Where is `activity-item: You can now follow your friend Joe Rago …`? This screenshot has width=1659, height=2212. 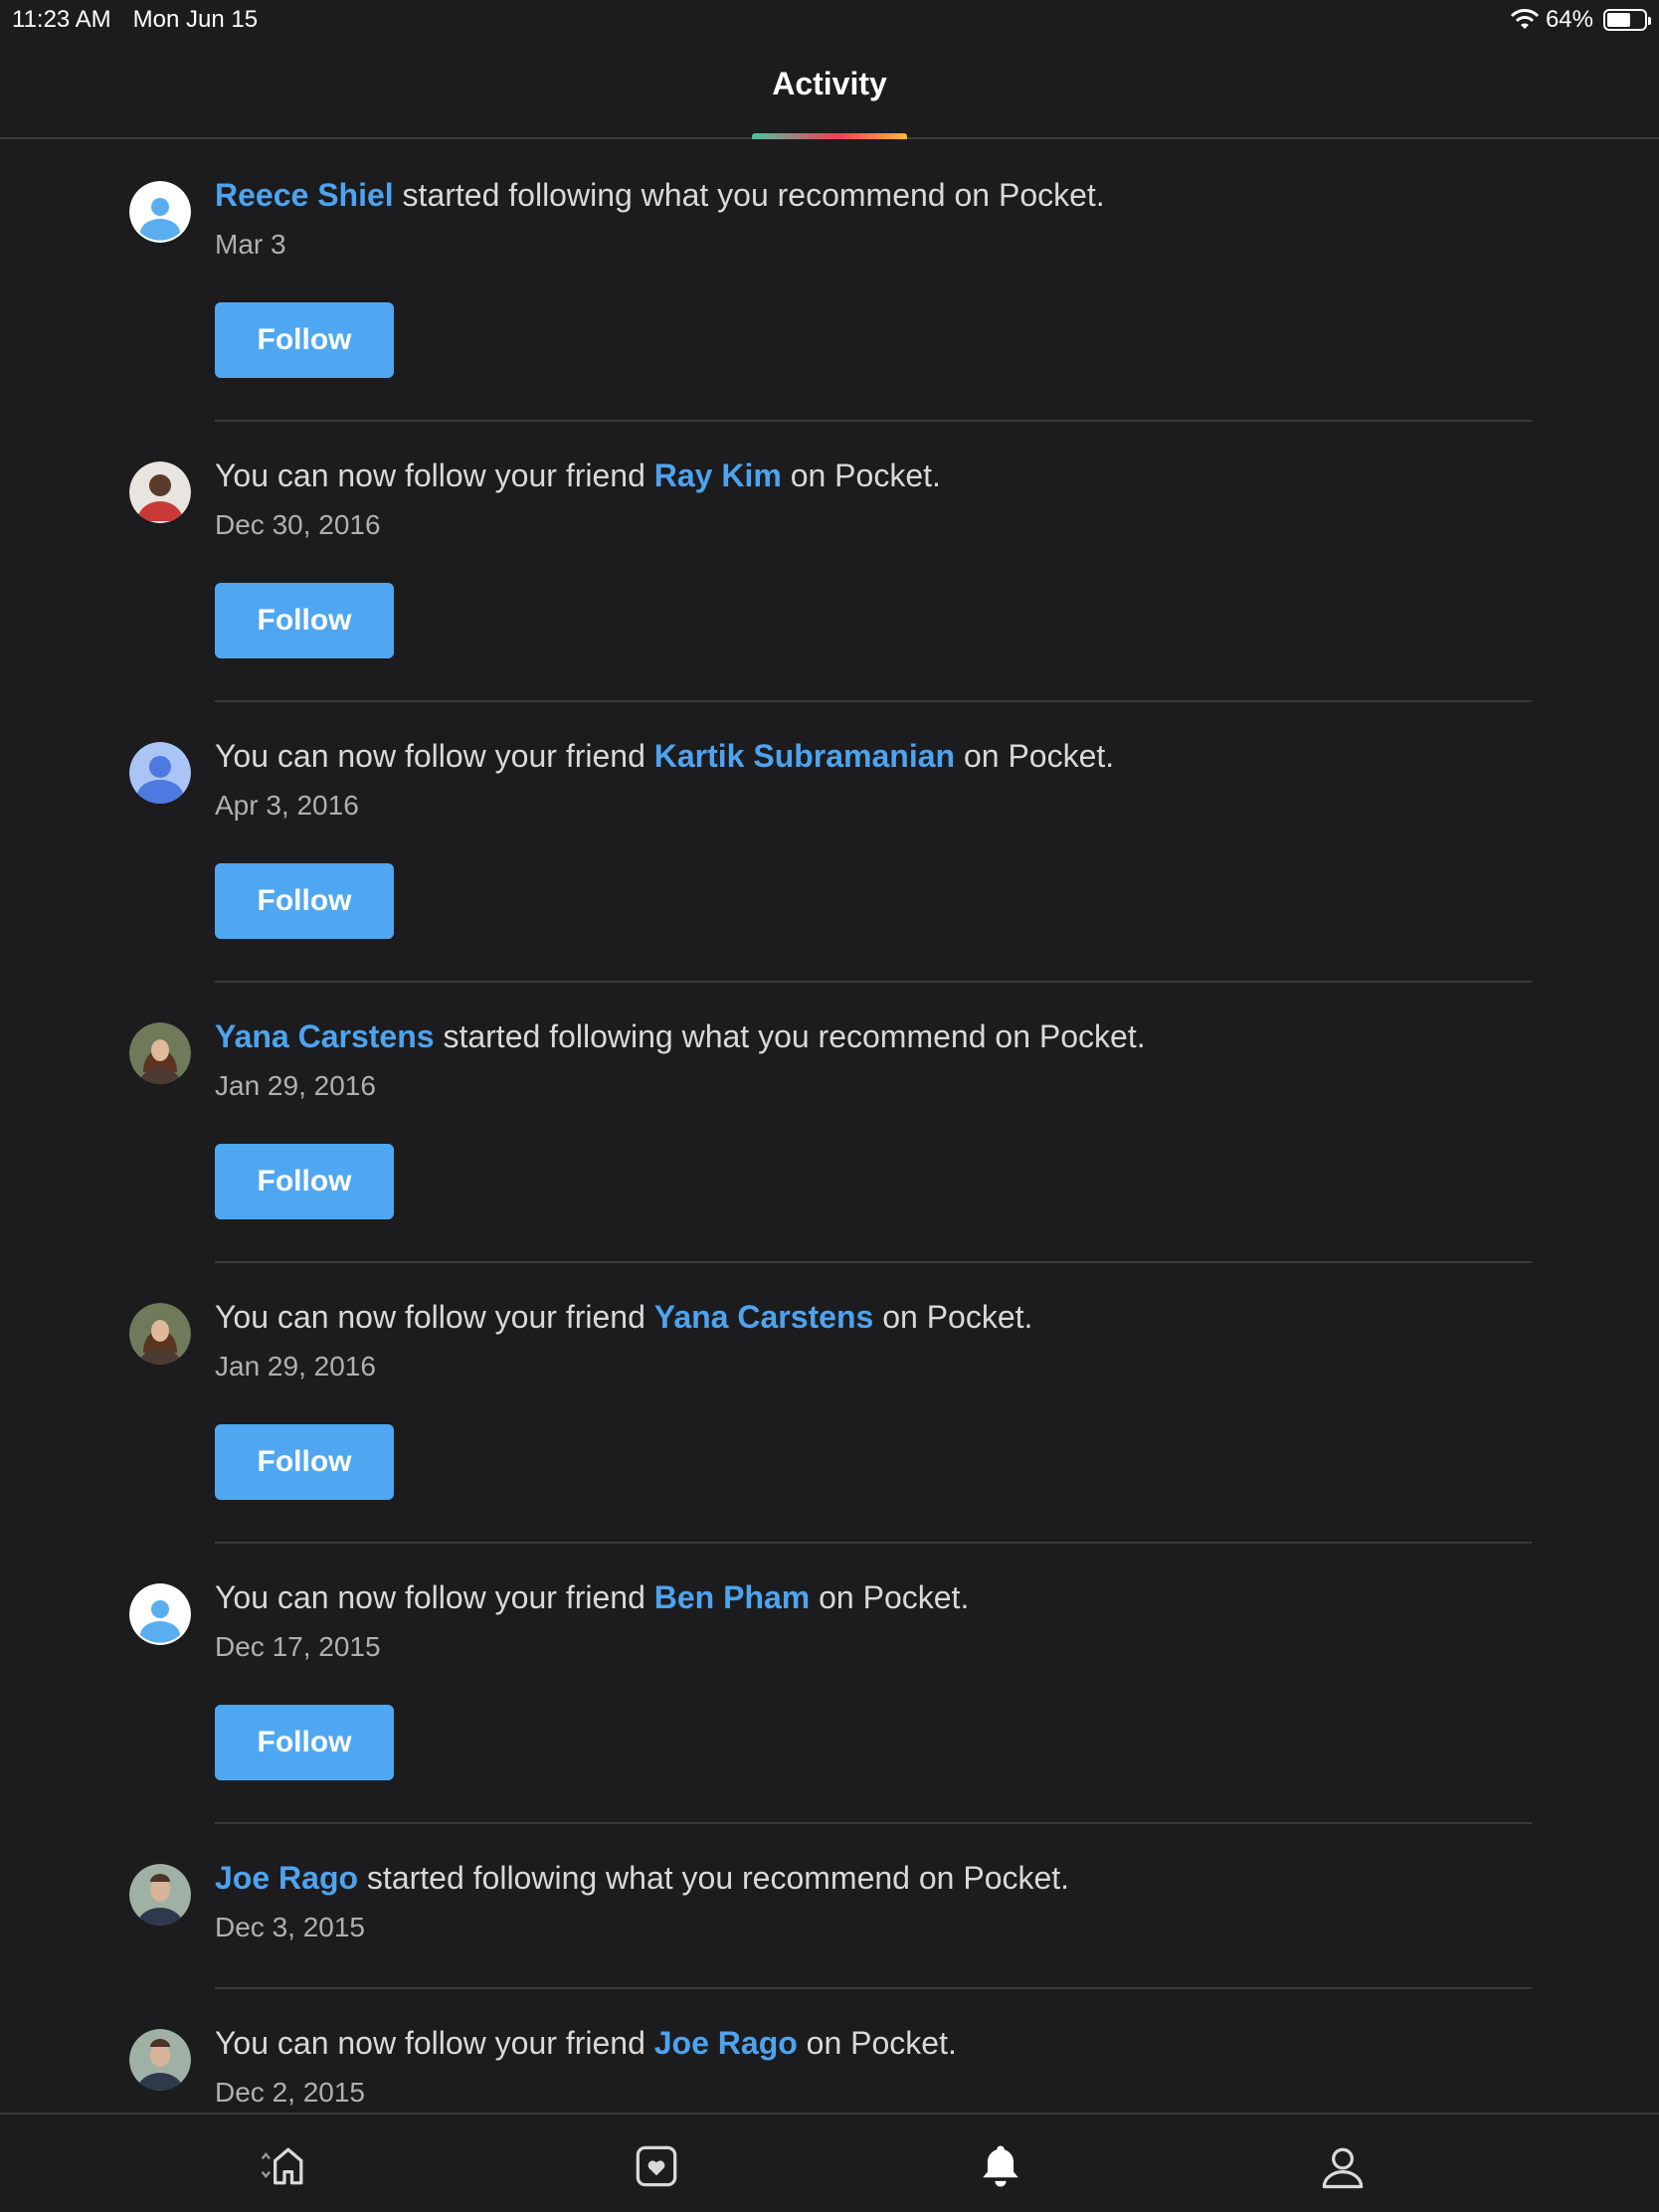
activity-item: You can now follow your friend Joe Rago … is located at coordinates (829, 2051).